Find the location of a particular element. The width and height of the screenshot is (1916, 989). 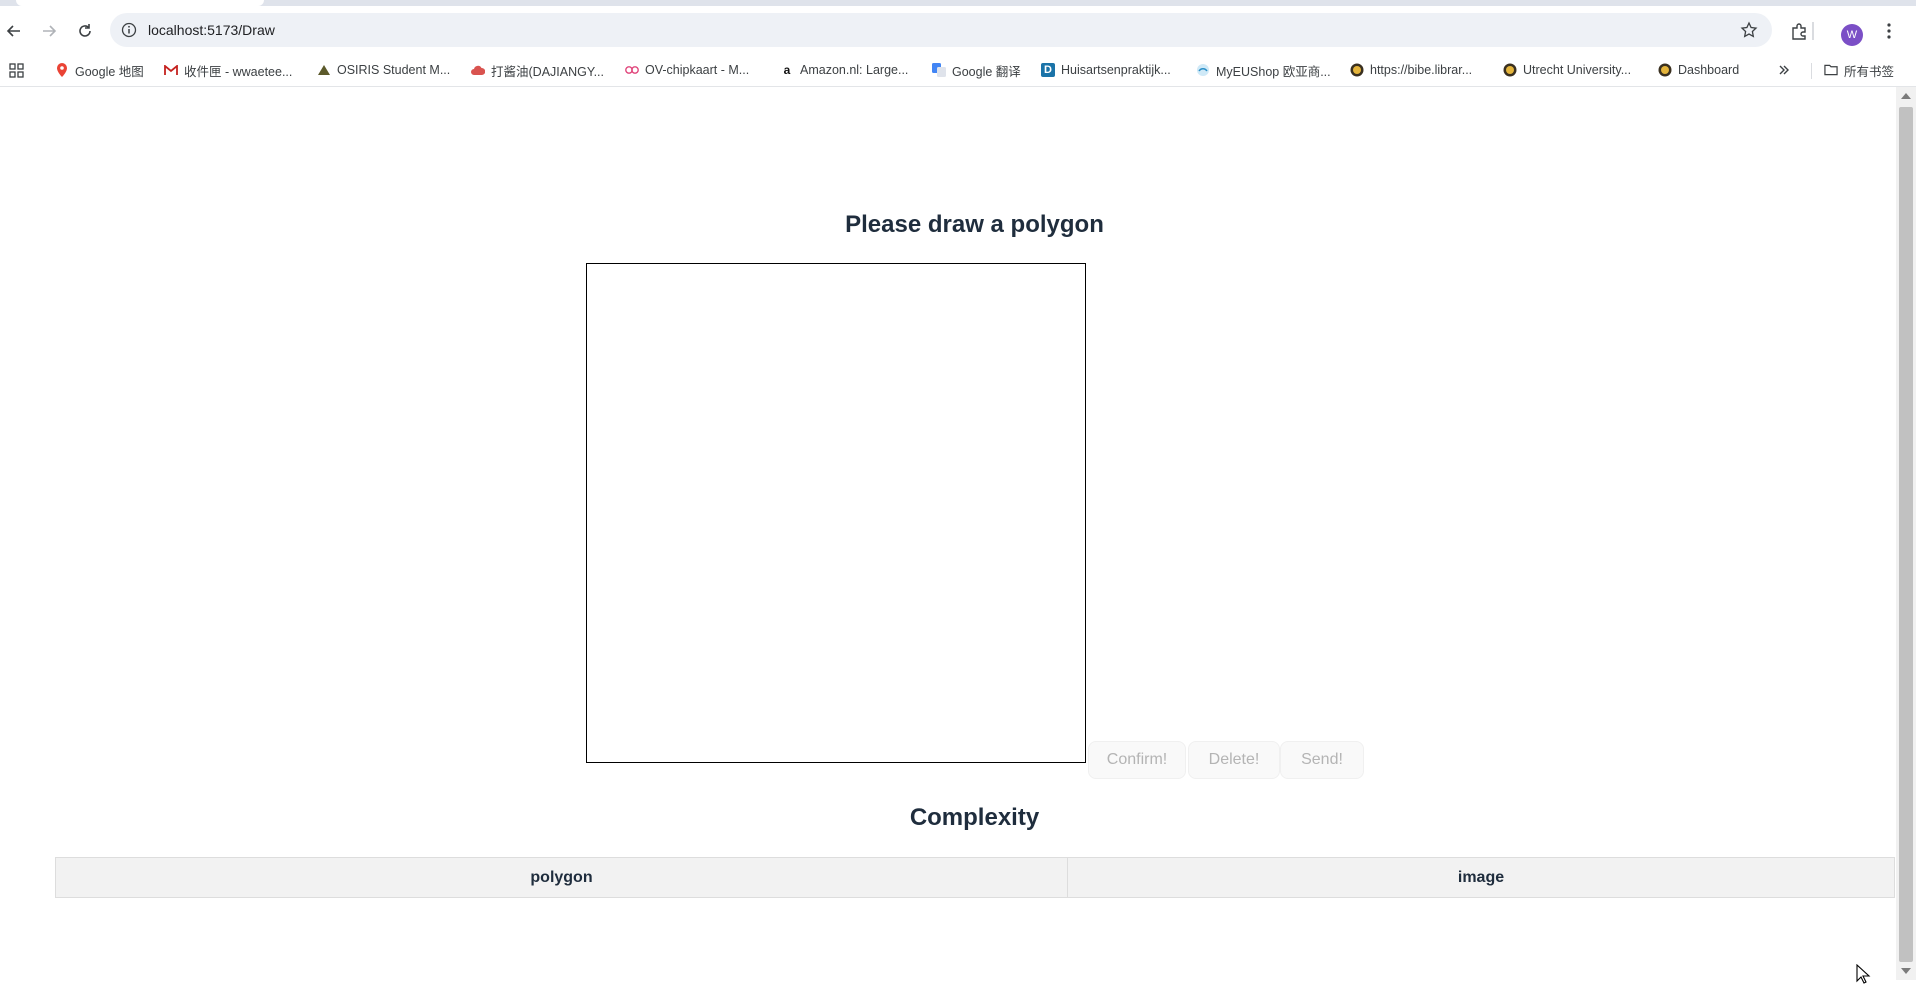

scroll-down-arrow-icon is located at coordinates (1906, 971).